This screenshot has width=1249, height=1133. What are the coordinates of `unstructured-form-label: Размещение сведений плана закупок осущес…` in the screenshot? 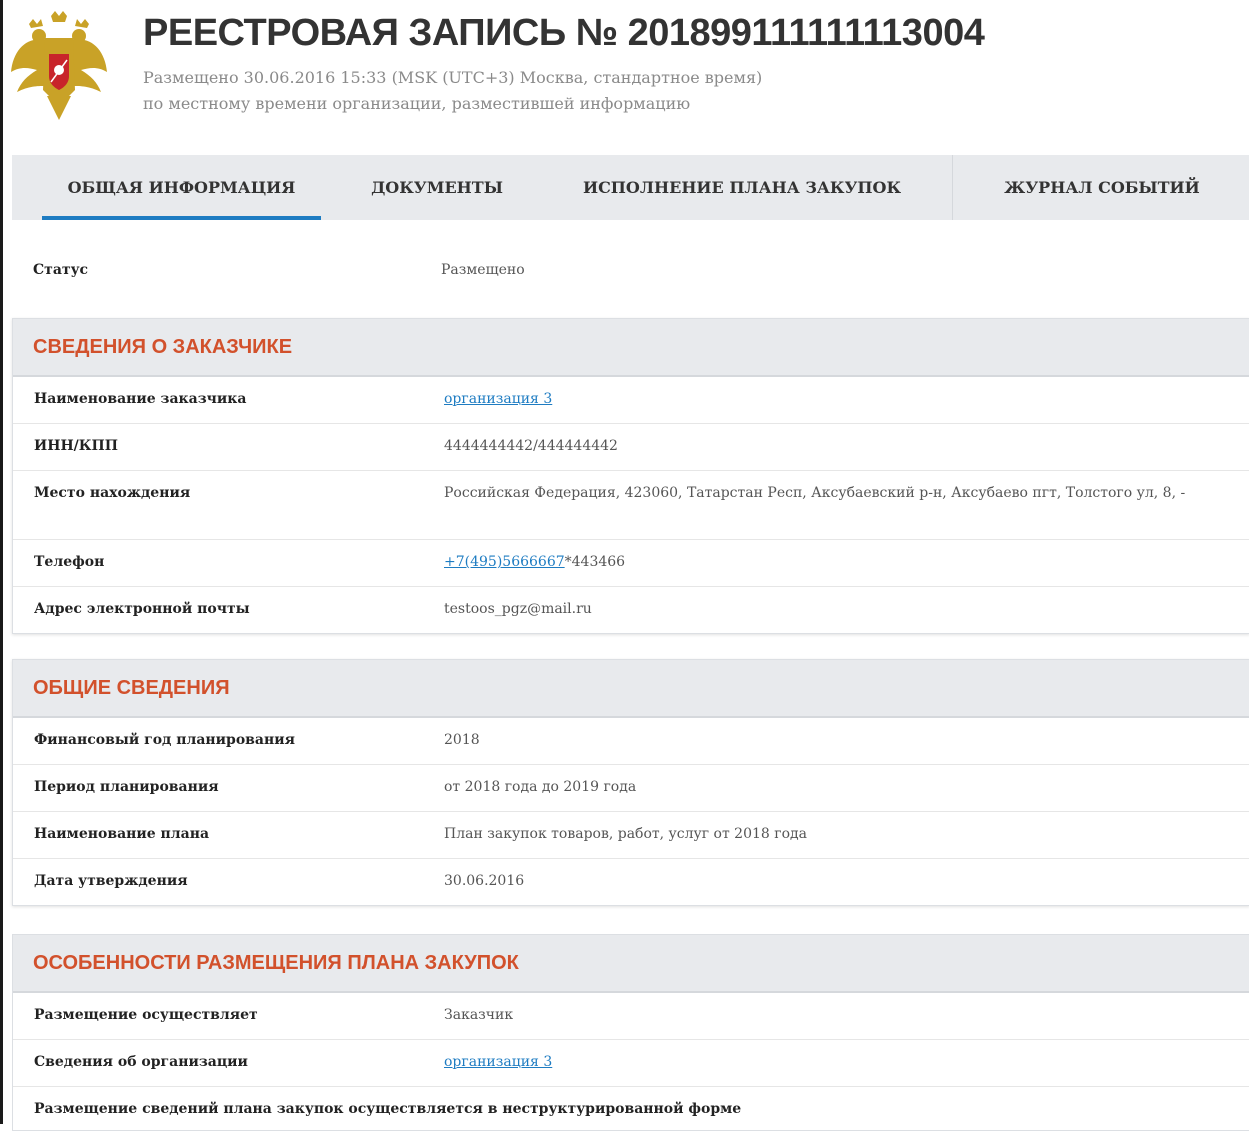 It's located at (388, 1109).